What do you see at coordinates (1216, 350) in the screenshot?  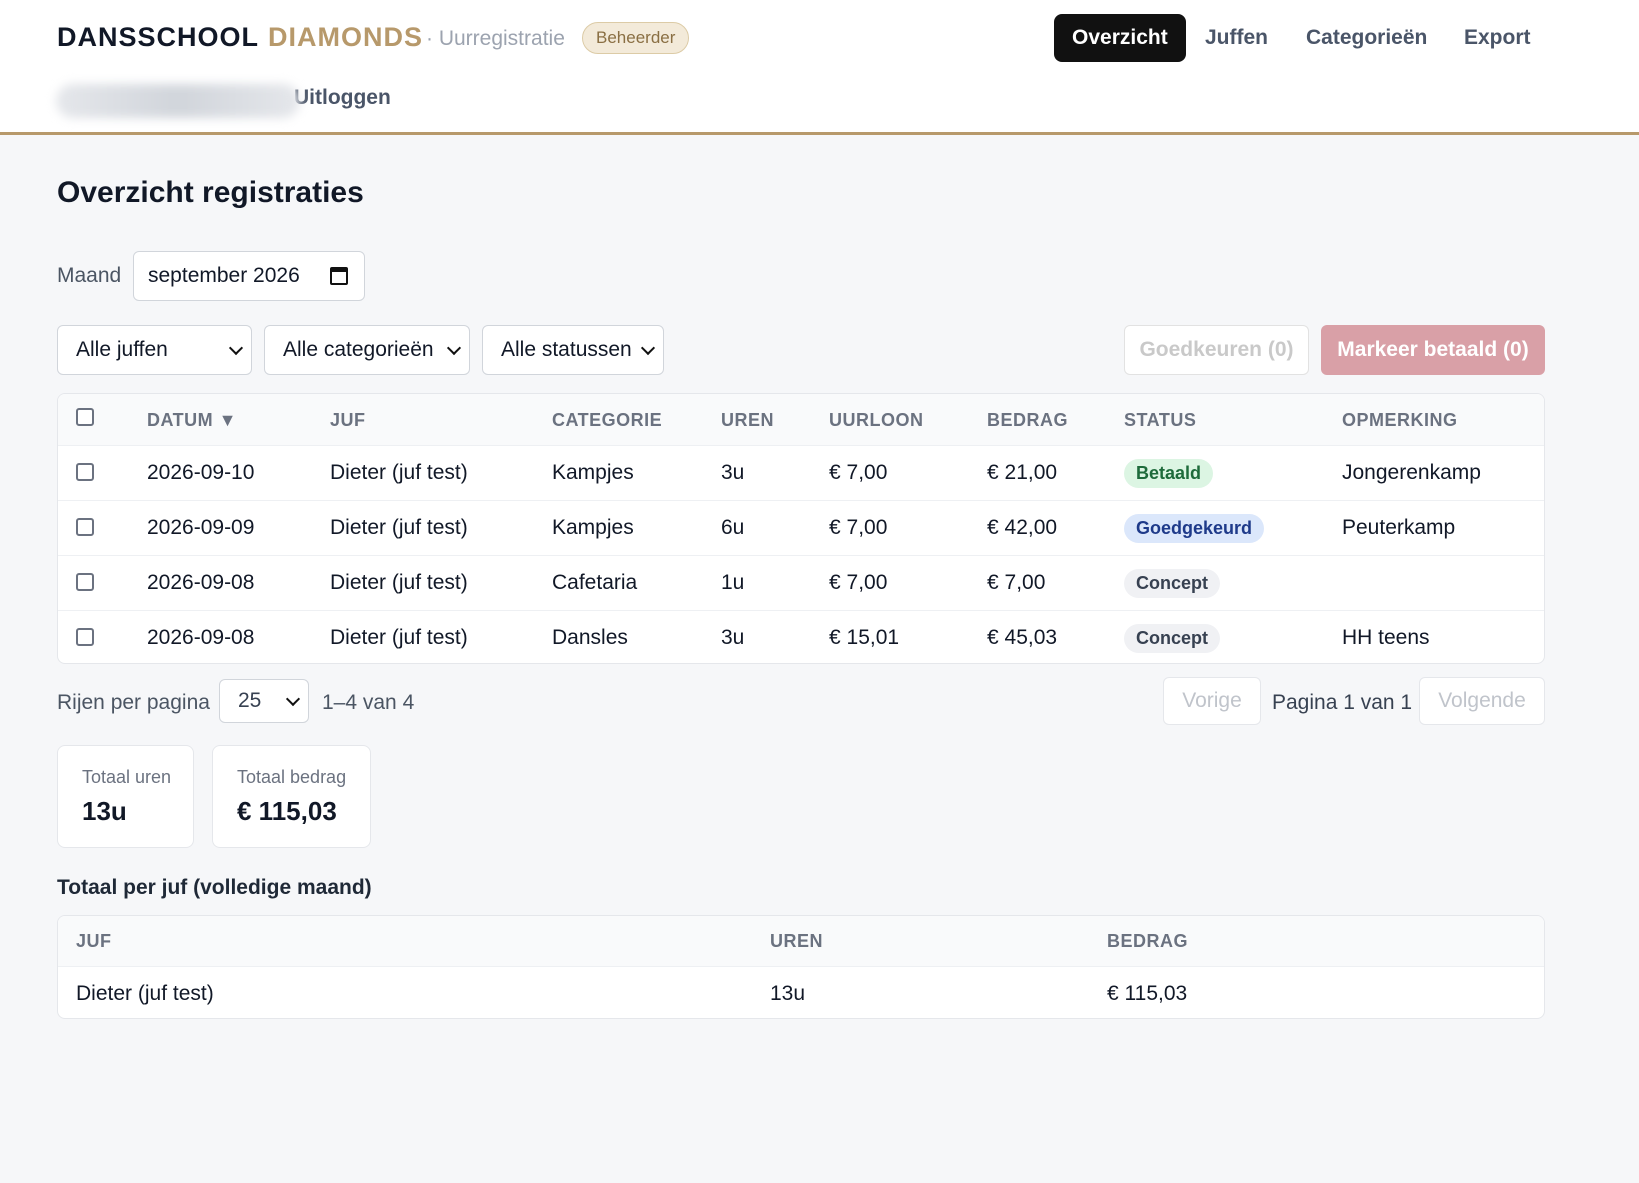 I see `approve-button: Goedkeuren (0)` at bounding box center [1216, 350].